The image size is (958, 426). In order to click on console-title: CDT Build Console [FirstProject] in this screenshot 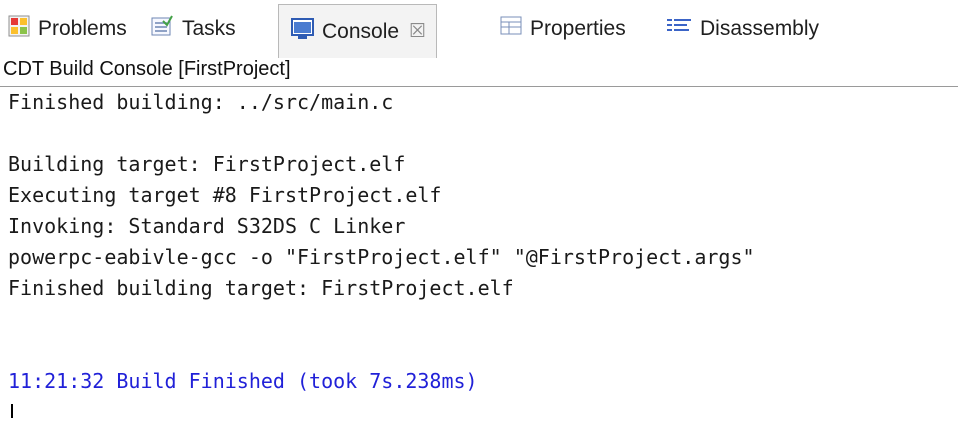, I will do `click(147, 69)`.